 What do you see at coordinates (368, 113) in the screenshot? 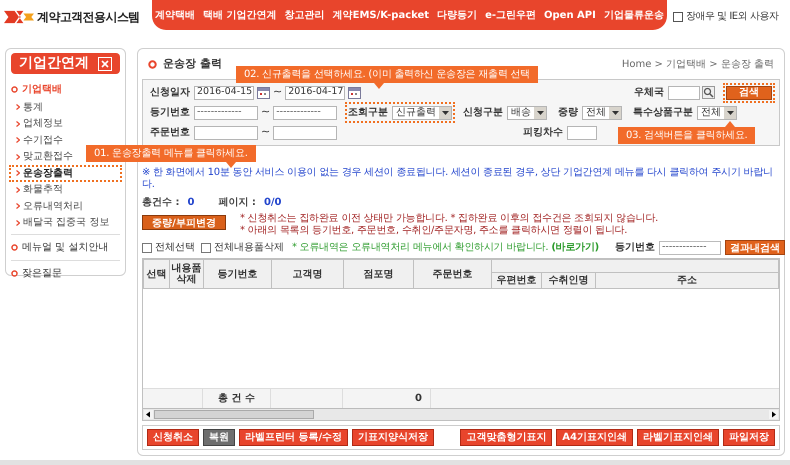
I see `field-label: 조회구분` at bounding box center [368, 113].